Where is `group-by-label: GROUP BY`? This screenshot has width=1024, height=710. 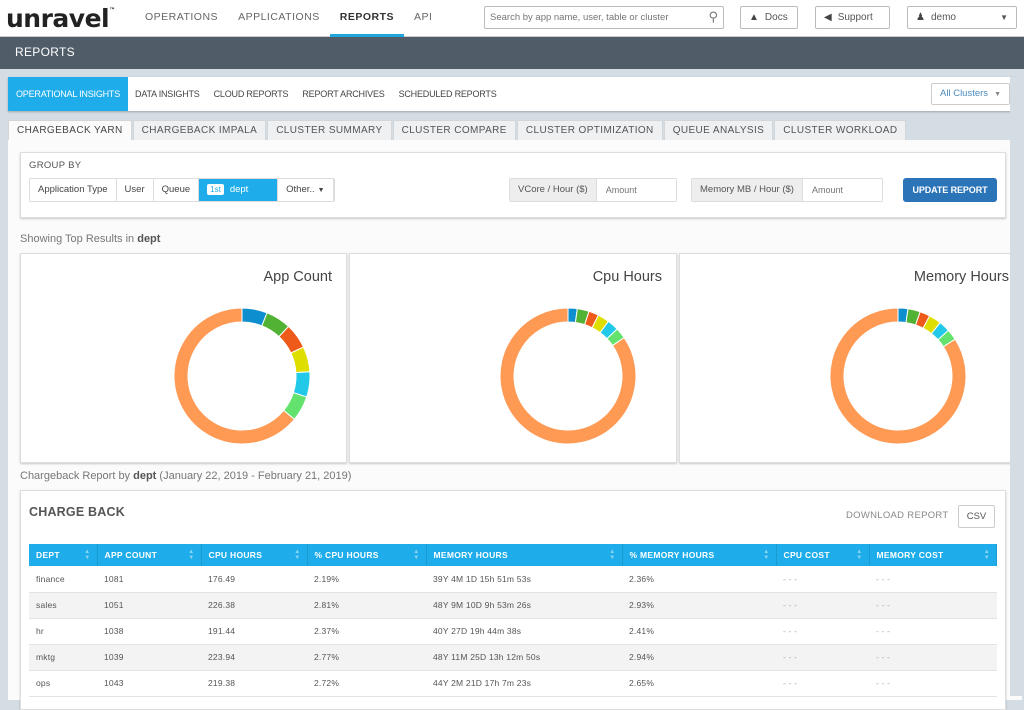 group-by-label: GROUP BY is located at coordinates (55, 165).